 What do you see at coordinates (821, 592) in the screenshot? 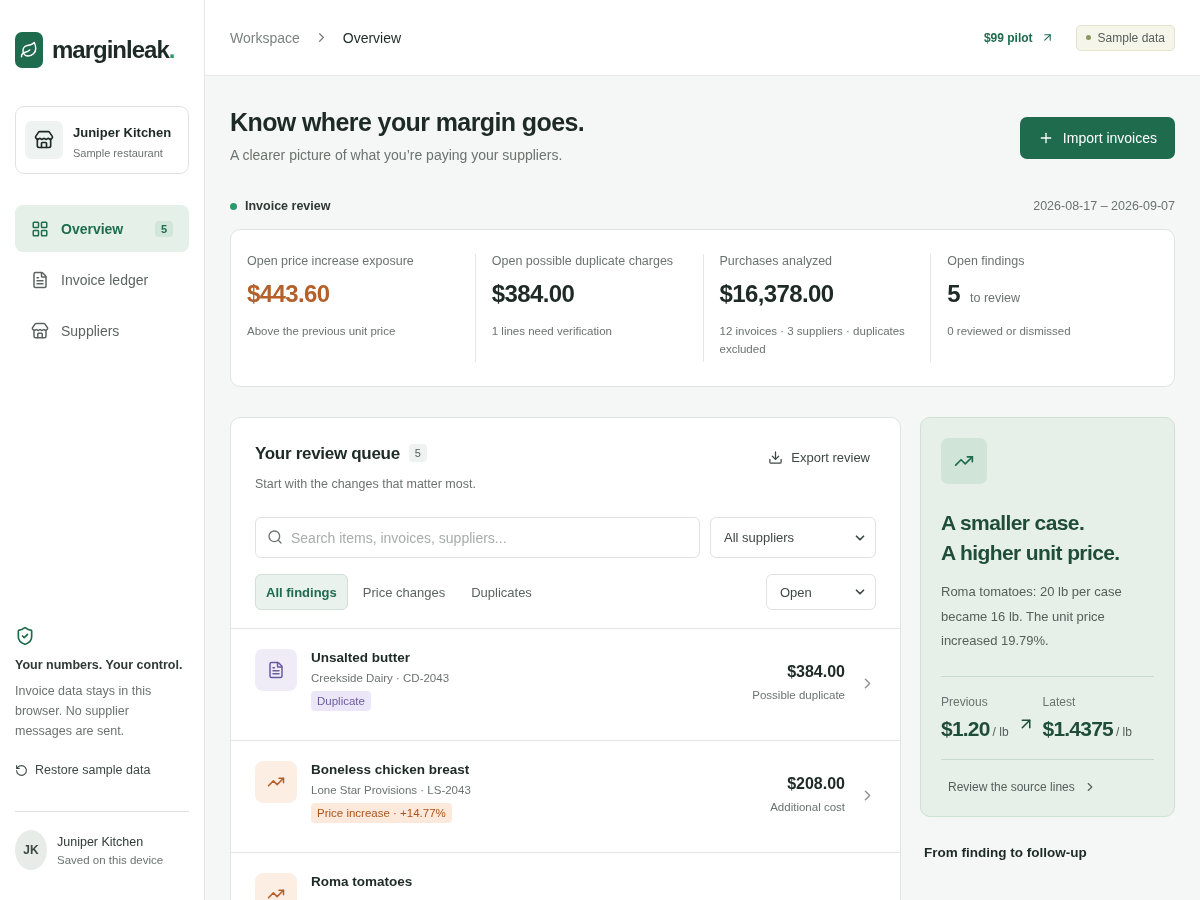
I see `status-select: Open` at bounding box center [821, 592].